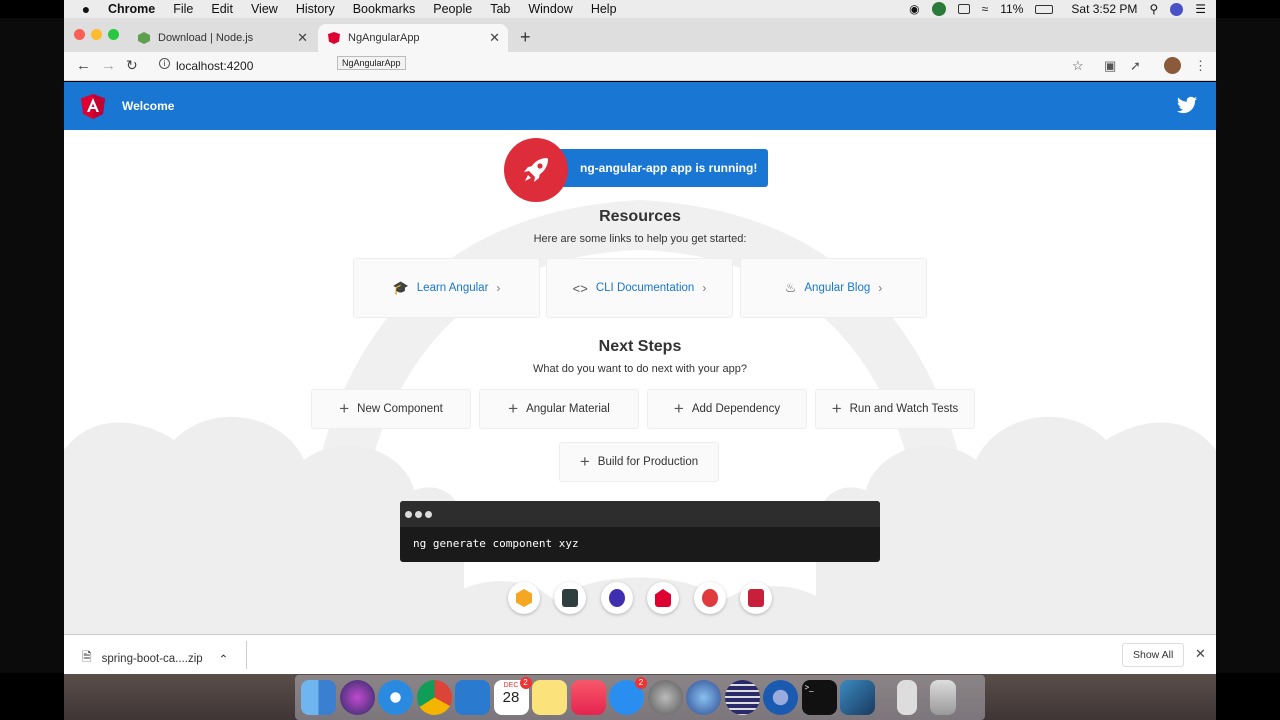 The height and width of the screenshot is (720, 1280). I want to click on learn-angular-card: 🎓 Learn Angular ›, so click(446, 288).